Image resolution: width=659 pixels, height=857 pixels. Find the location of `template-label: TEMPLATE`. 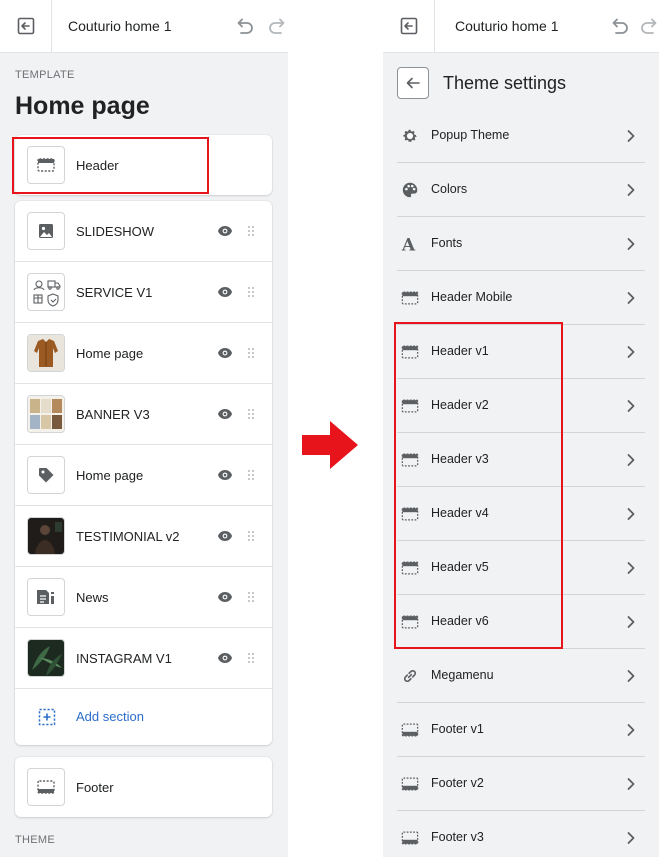

template-label: TEMPLATE is located at coordinates (45, 75).